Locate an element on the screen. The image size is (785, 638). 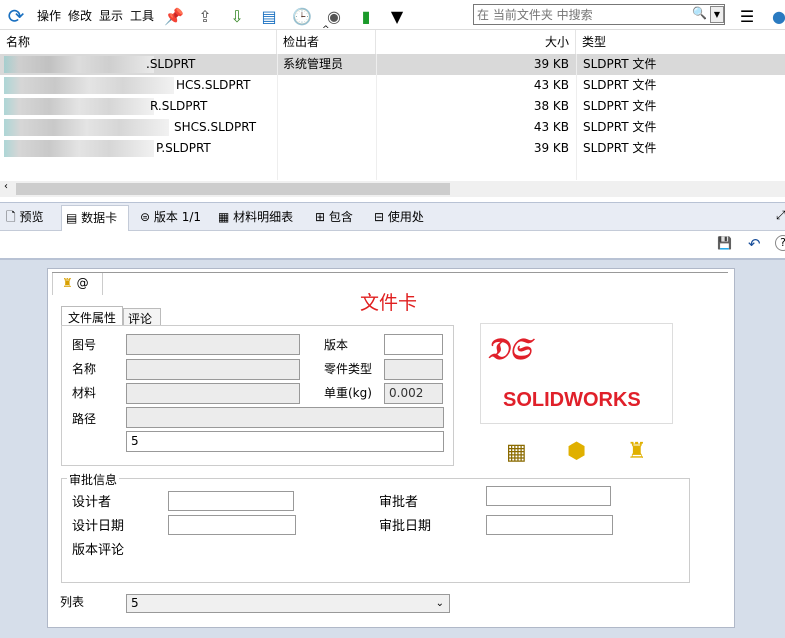
search-box: 🔍 ▼ is located at coordinates (599, 14).